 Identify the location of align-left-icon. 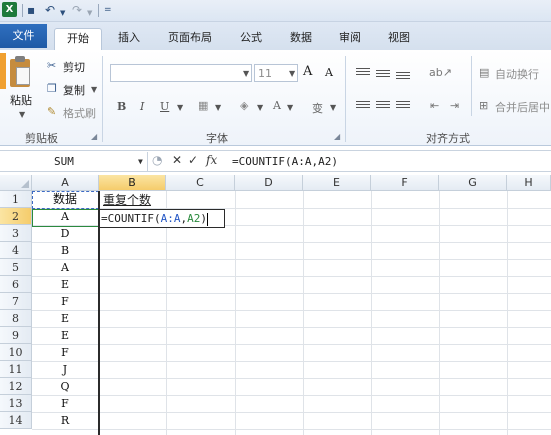
(363, 106).